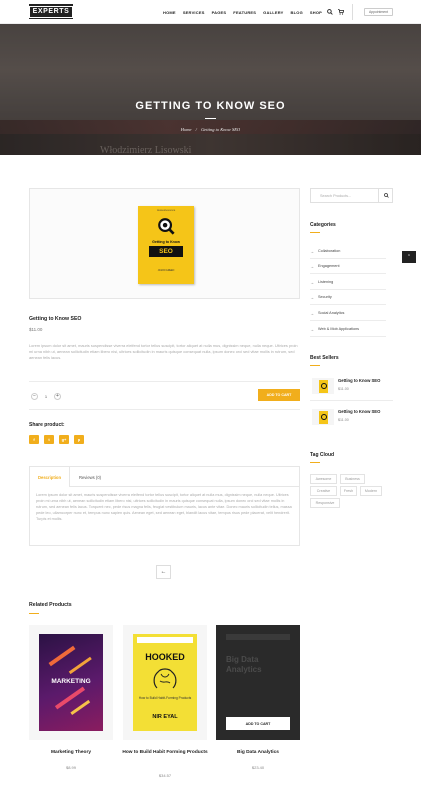 The width and height of the screenshot is (421, 807). What do you see at coordinates (323, 479) in the screenshot?
I see `tag-item: Awesome` at bounding box center [323, 479].